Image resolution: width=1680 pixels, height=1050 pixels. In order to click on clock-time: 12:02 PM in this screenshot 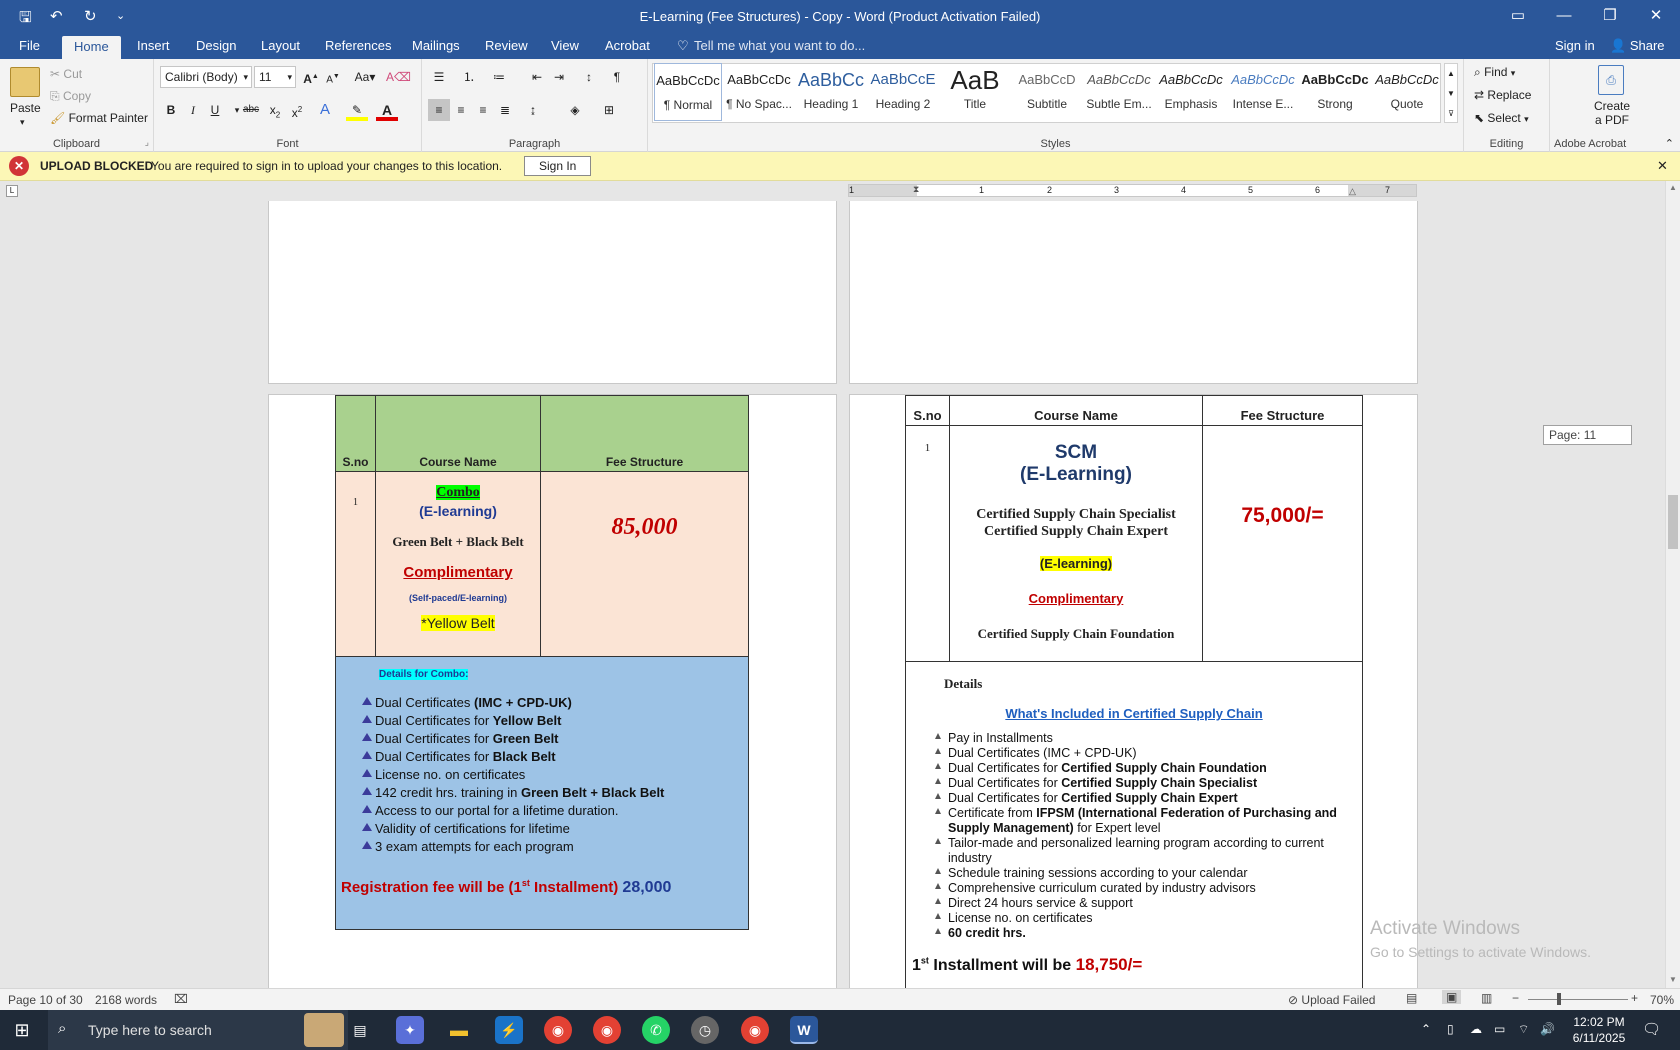, I will do `click(1599, 1022)`.